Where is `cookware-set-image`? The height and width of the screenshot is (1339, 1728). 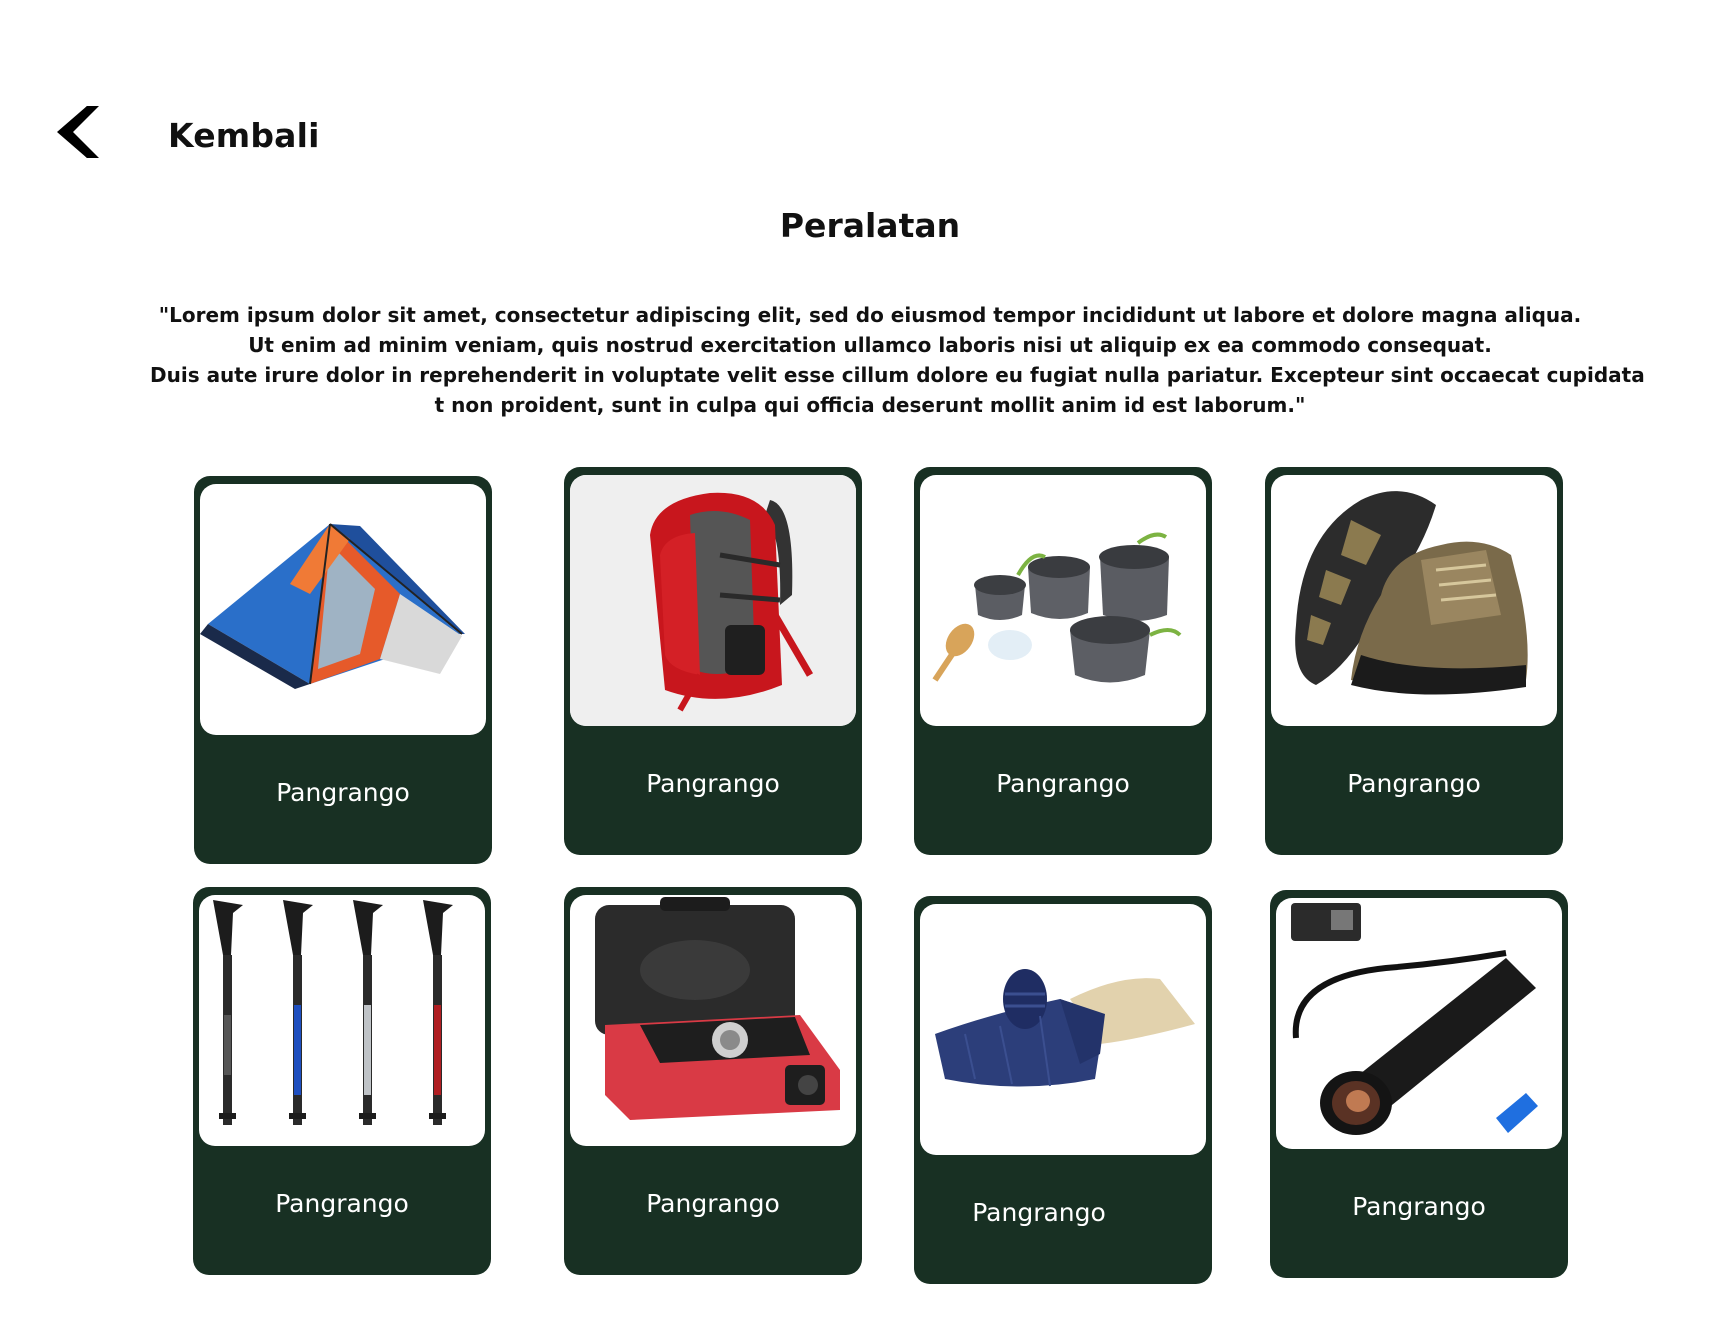
cookware-set-image is located at coordinates (1063, 600).